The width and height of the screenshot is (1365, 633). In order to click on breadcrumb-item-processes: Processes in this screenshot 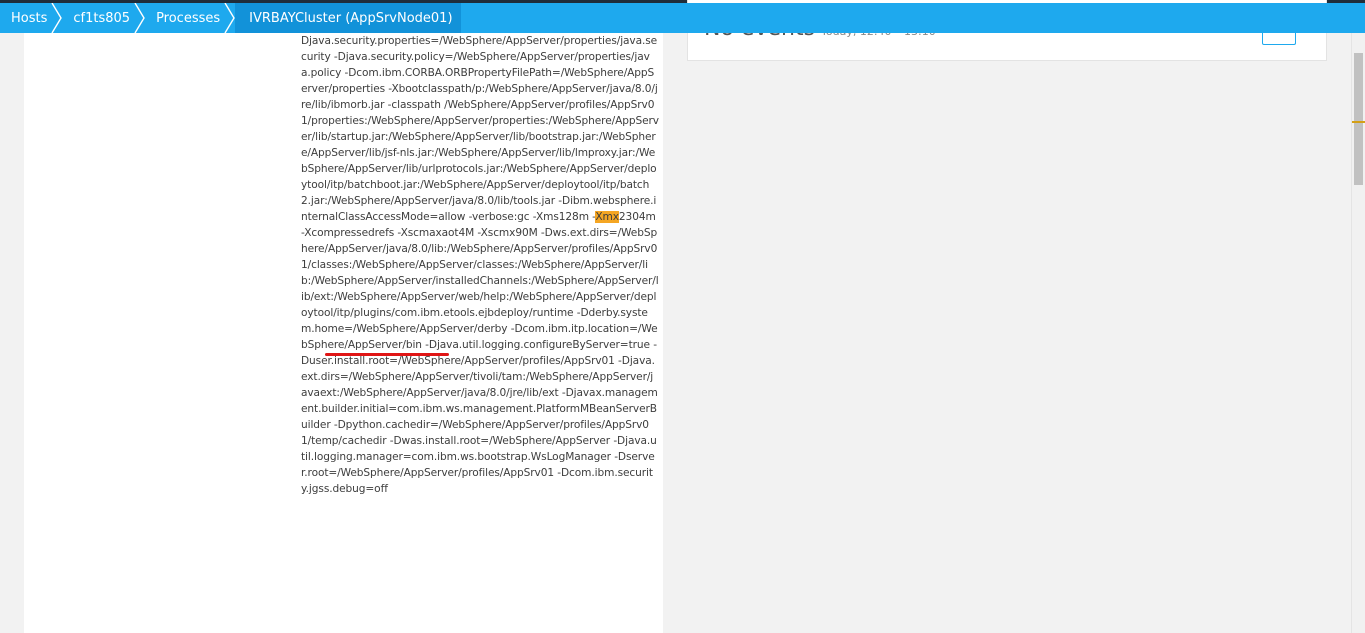, I will do `click(190, 18)`.